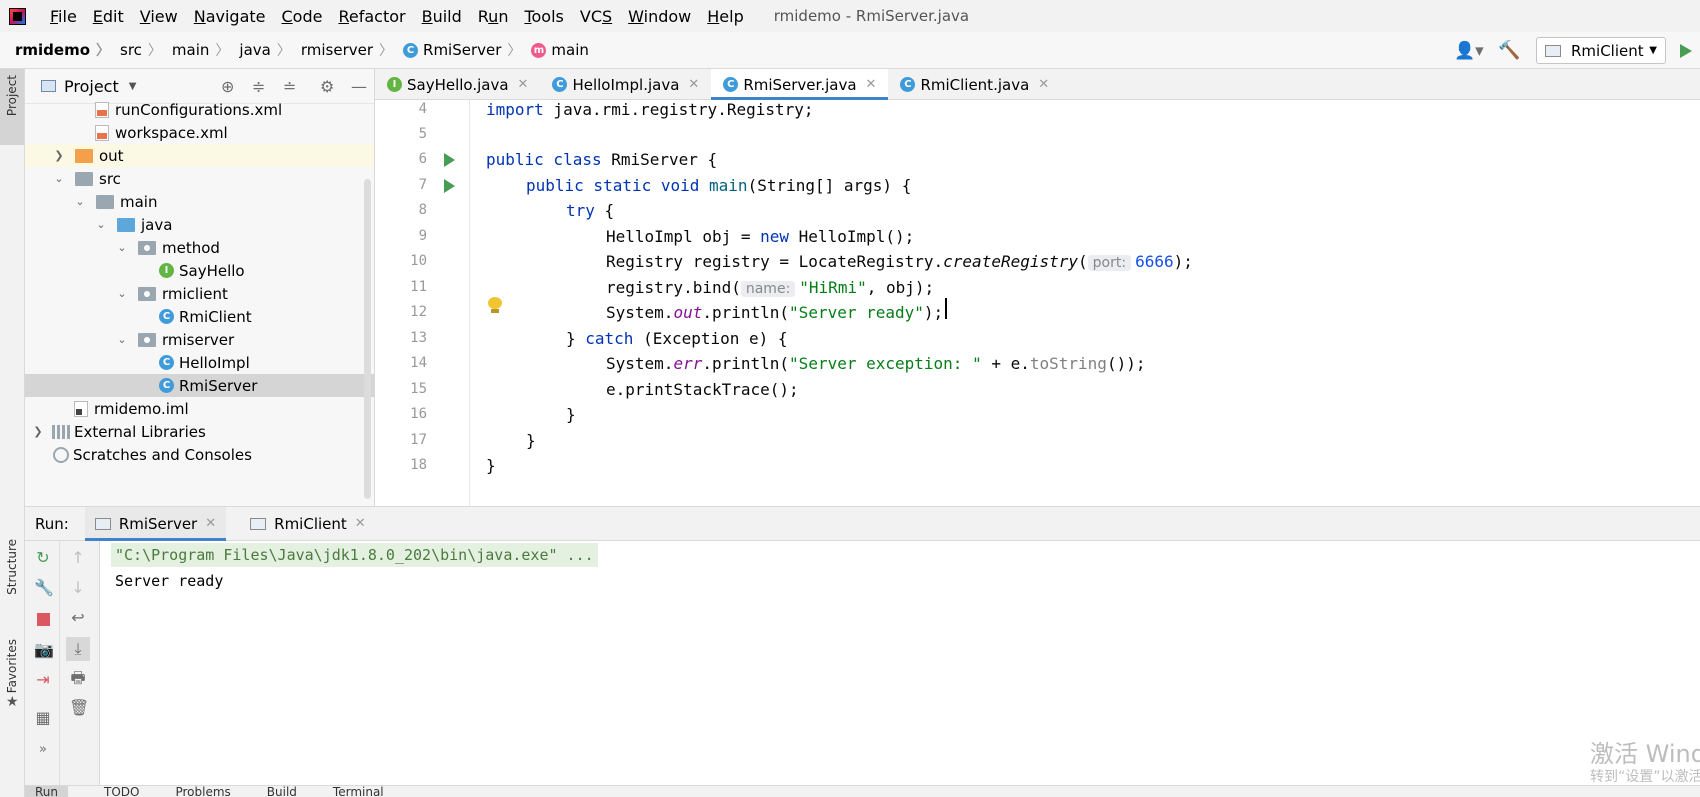 The width and height of the screenshot is (1700, 797). I want to click on layout-icon: ▦, so click(43, 718).